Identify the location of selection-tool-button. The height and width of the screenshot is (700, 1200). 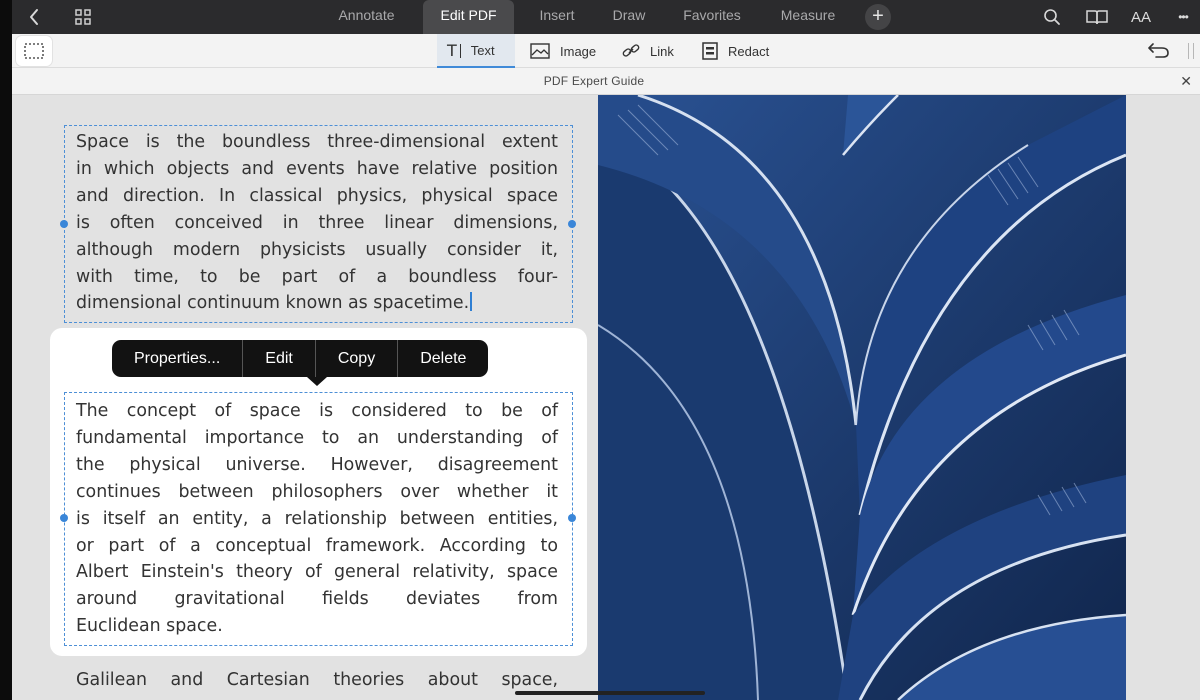
(34, 51).